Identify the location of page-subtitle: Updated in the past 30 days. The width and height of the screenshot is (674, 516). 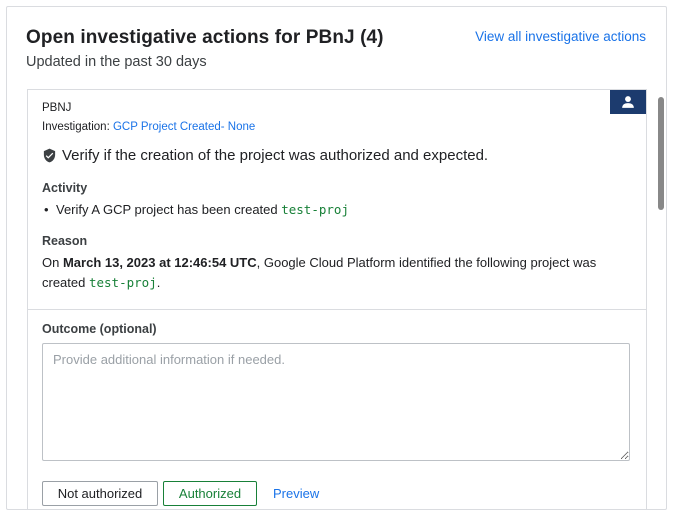
(116, 62).